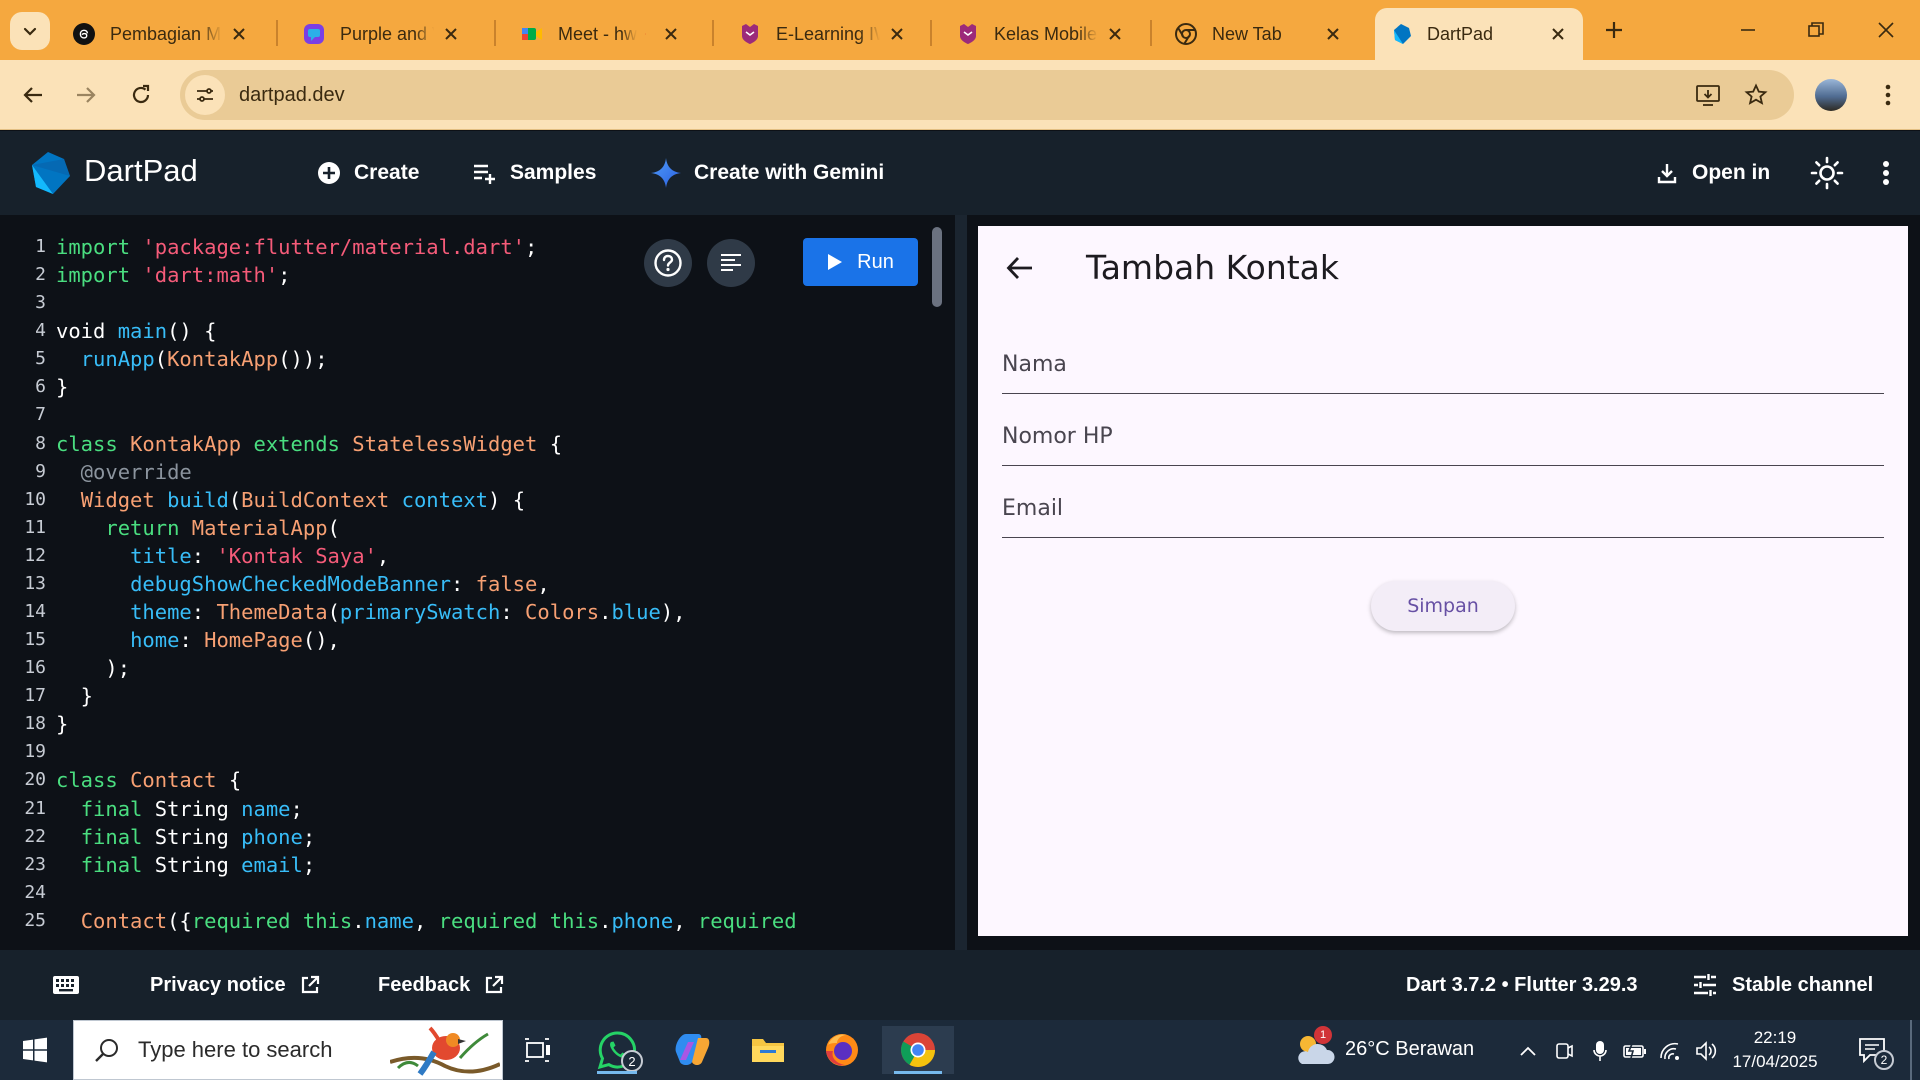 The image size is (1920, 1080). What do you see at coordinates (1708, 95) in the screenshot?
I see `install-app-button` at bounding box center [1708, 95].